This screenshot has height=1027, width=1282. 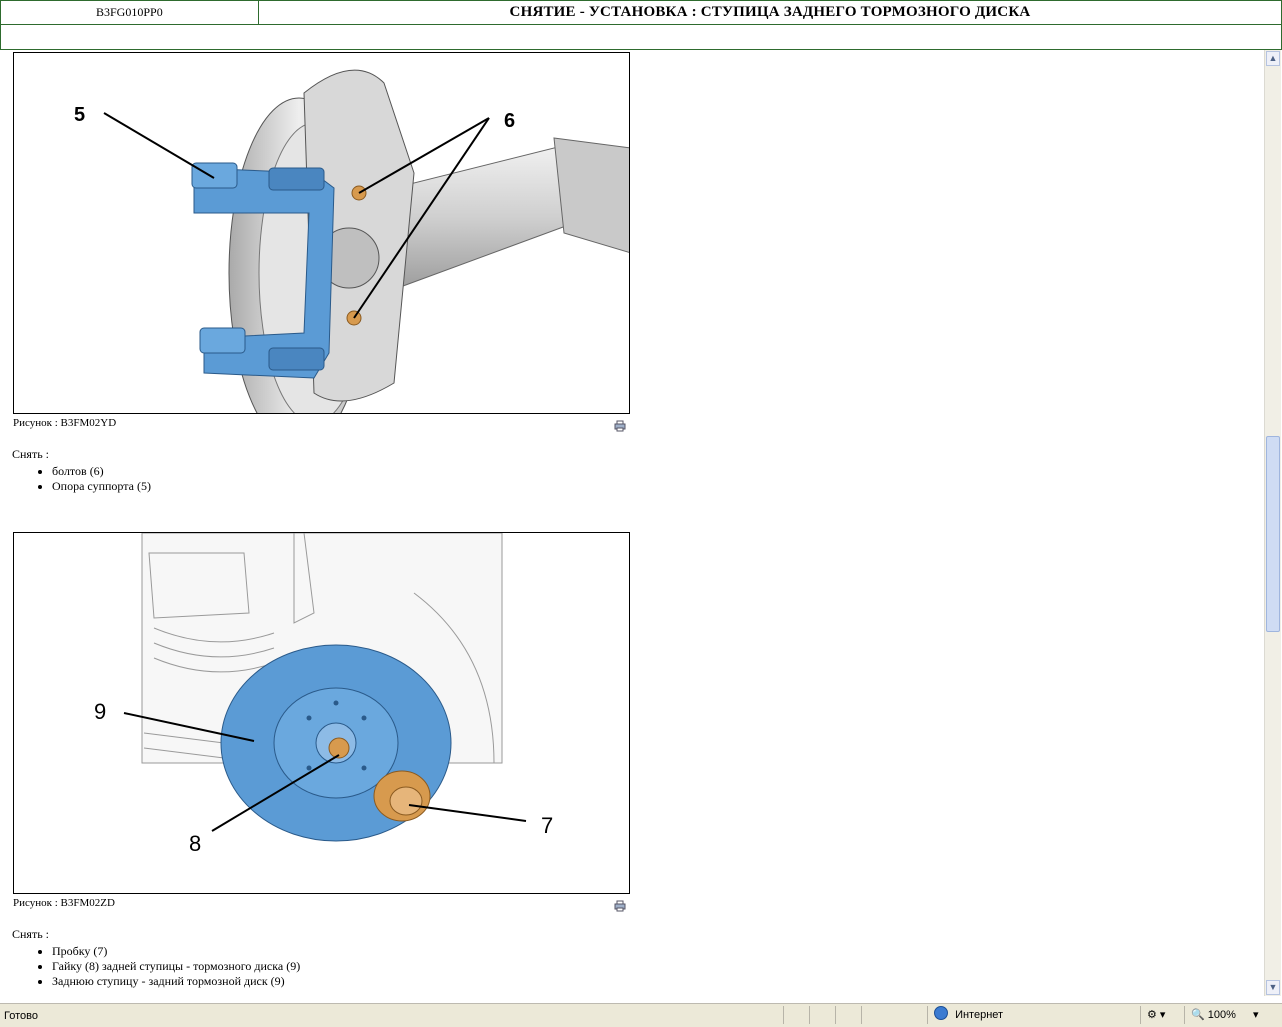 What do you see at coordinates (1198, 1015) in the screenshot?
I see `zoom-icon: 🔍` at bounding box center [1198, 1015].